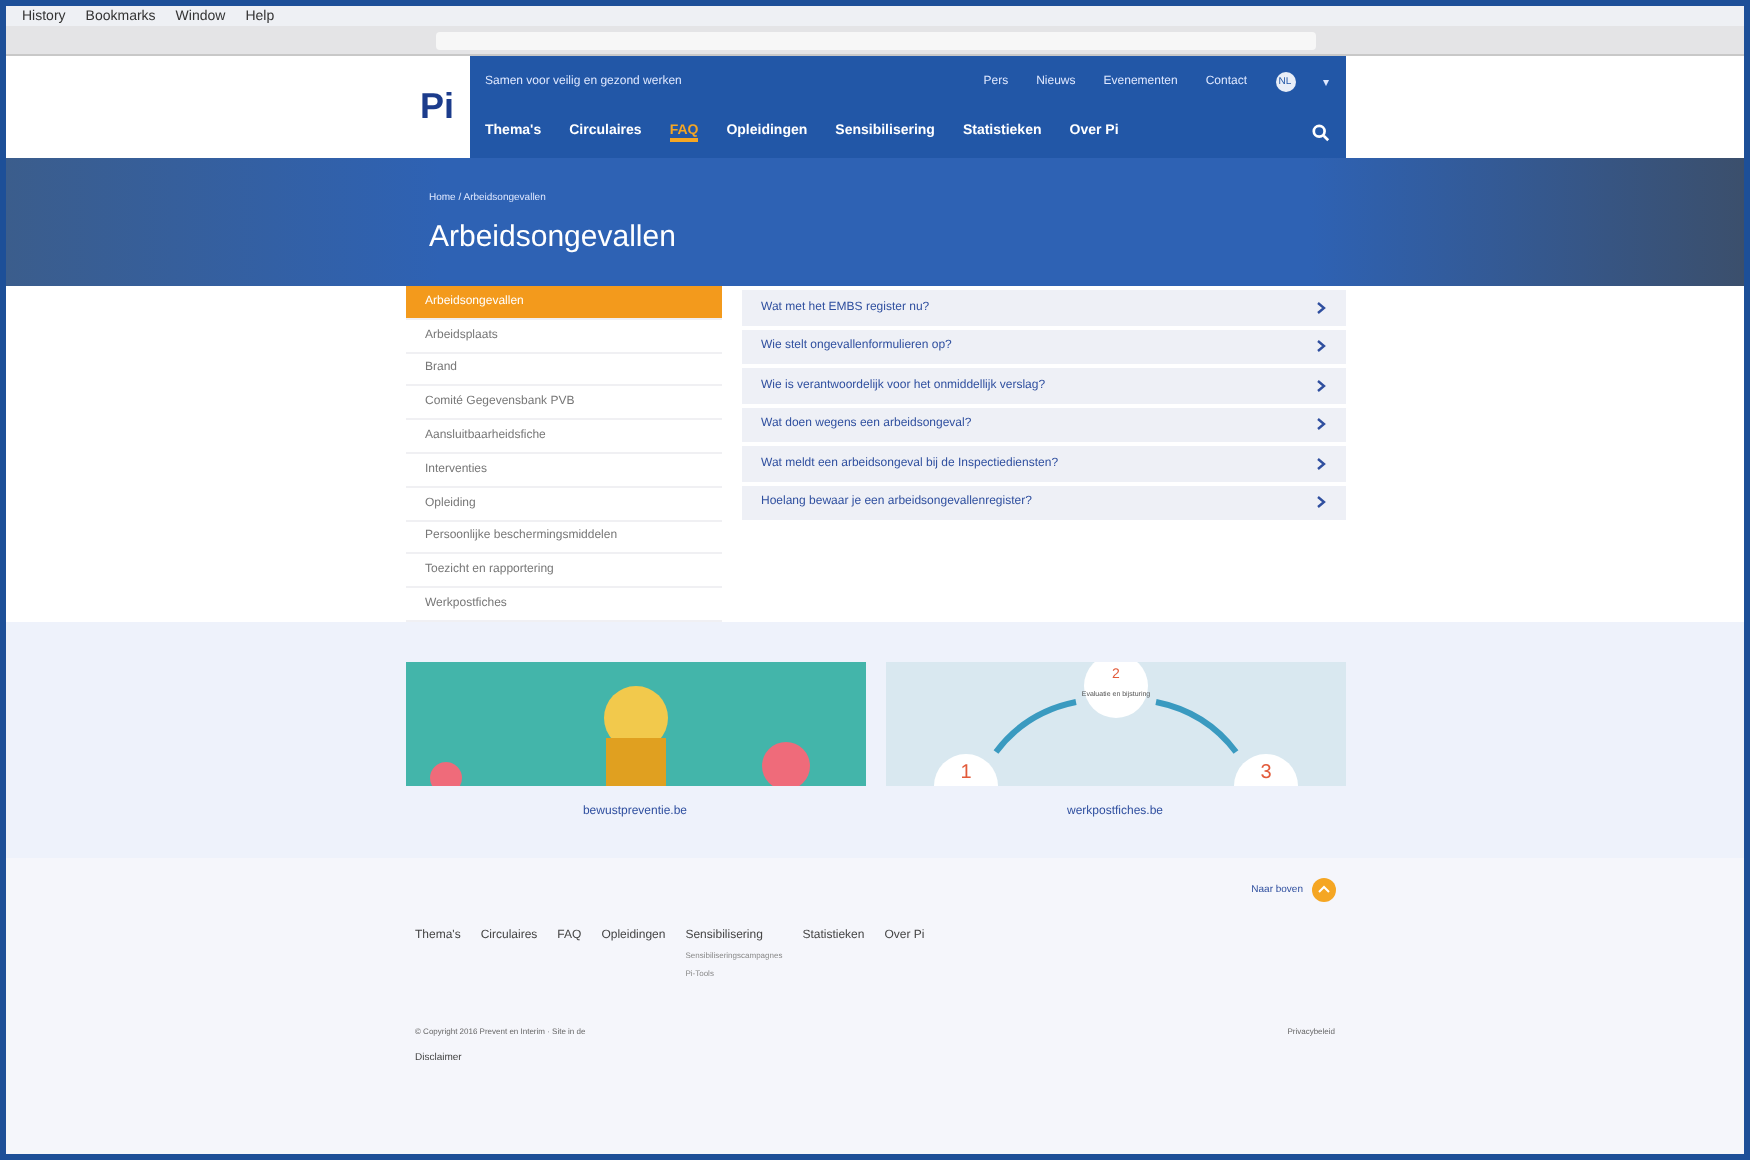 Image resolution: width=1750 pixels, height=1160 pixels. Describe the element at coordinates (553, 236) in the screenshot. I see `page-title: Arbeidsongevallen` at that location.